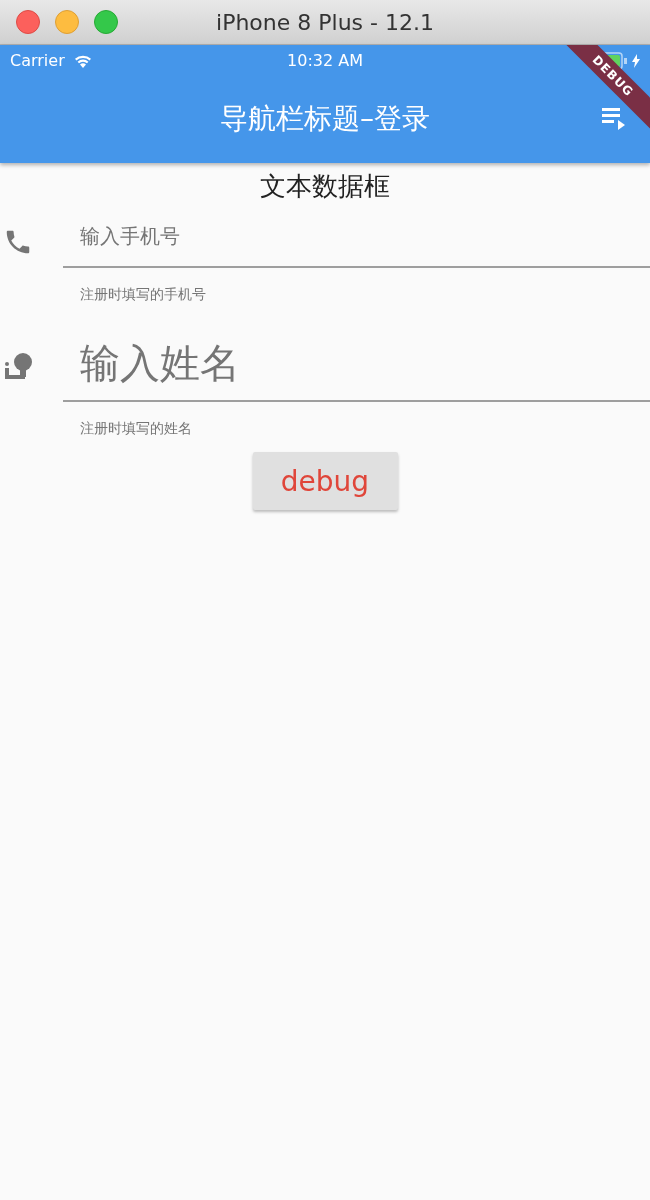 Image resolution: width=650 pixels, height=1200 pixels. What do you see at coordinates (325, 186) in the screenshot?
I see `section-heading: 文本数据框` at bounding box center [325, 186].